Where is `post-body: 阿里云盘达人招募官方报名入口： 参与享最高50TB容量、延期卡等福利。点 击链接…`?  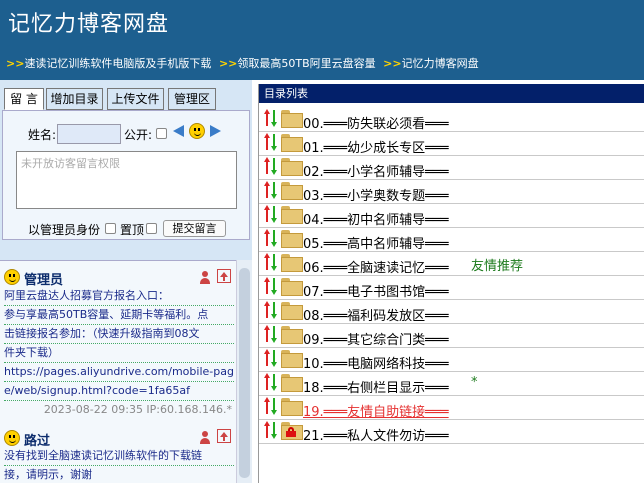 post-body: 阿里云盘达人招募官方报名入口： 参与享最高50TB容量、延期卡等福利。点 击链接… is located at coordinates (119, 344).